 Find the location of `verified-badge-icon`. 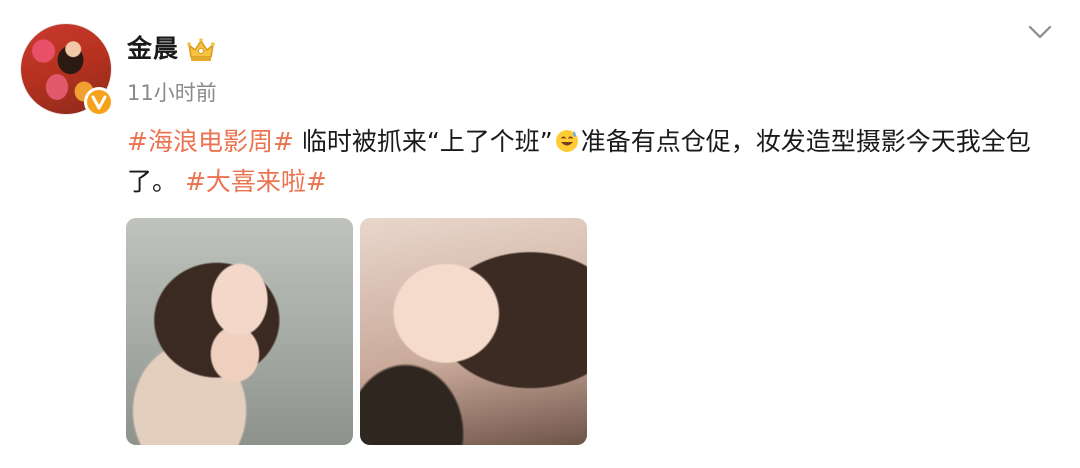

verified-badge-icon is located at coordinates (99, 102).